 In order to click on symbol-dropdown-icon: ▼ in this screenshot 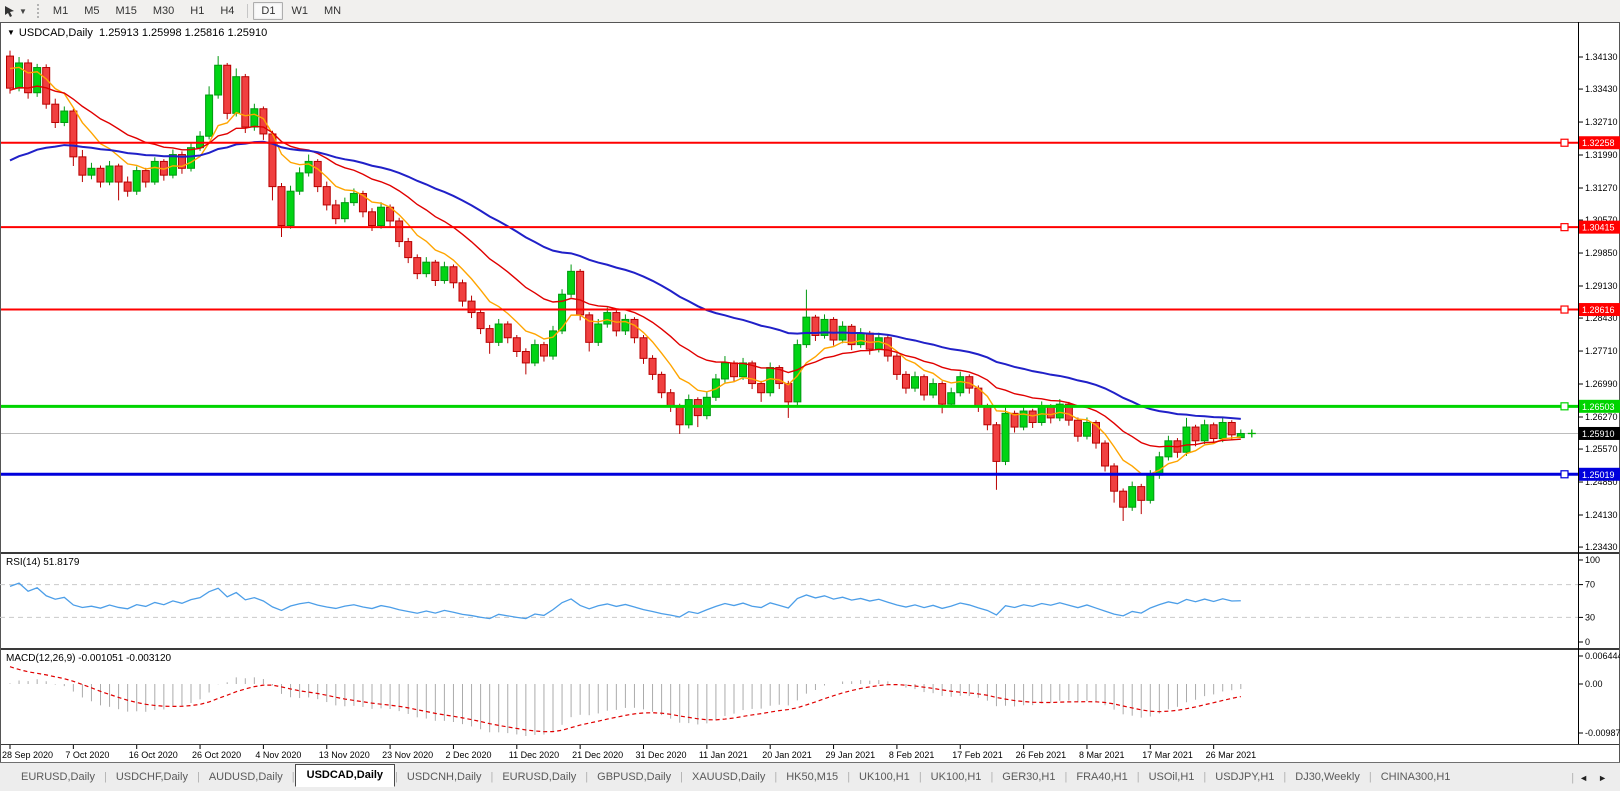, I will do `click(11, 32)`.